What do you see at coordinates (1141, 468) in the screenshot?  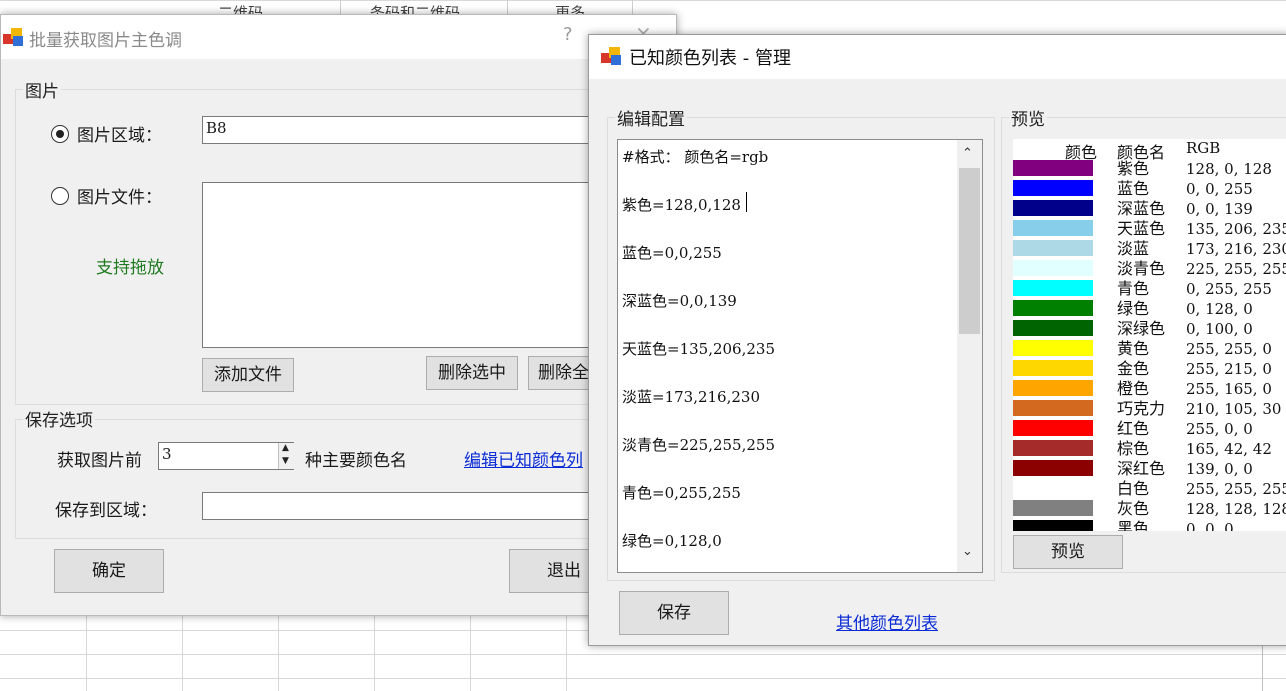 I see `color-name: 深红色` at bounding box center [1141, 468].